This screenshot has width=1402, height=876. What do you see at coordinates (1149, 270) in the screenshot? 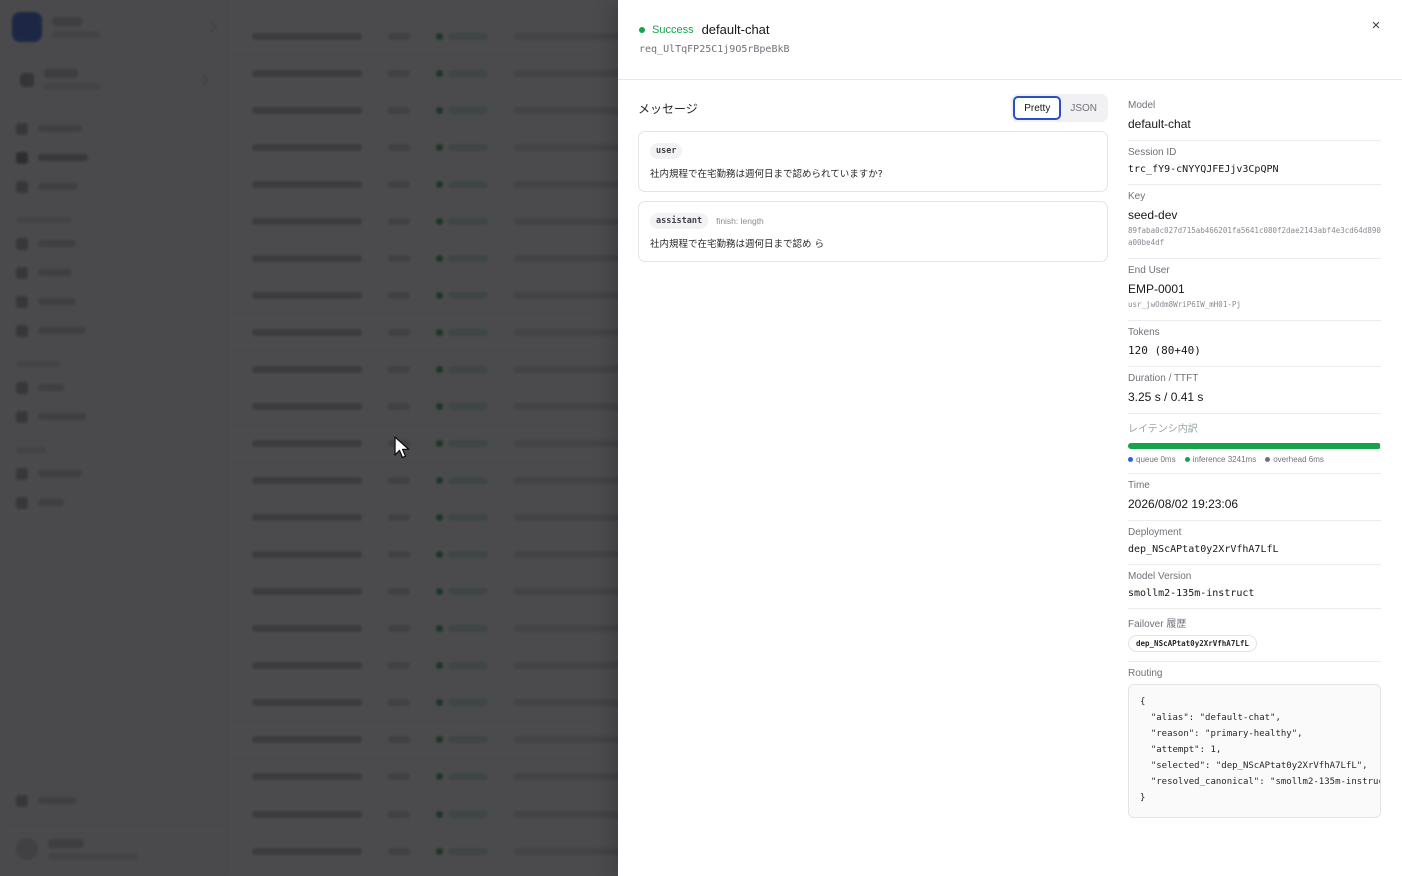
I see `field-label: End User` at bounding box center [1149, 270].